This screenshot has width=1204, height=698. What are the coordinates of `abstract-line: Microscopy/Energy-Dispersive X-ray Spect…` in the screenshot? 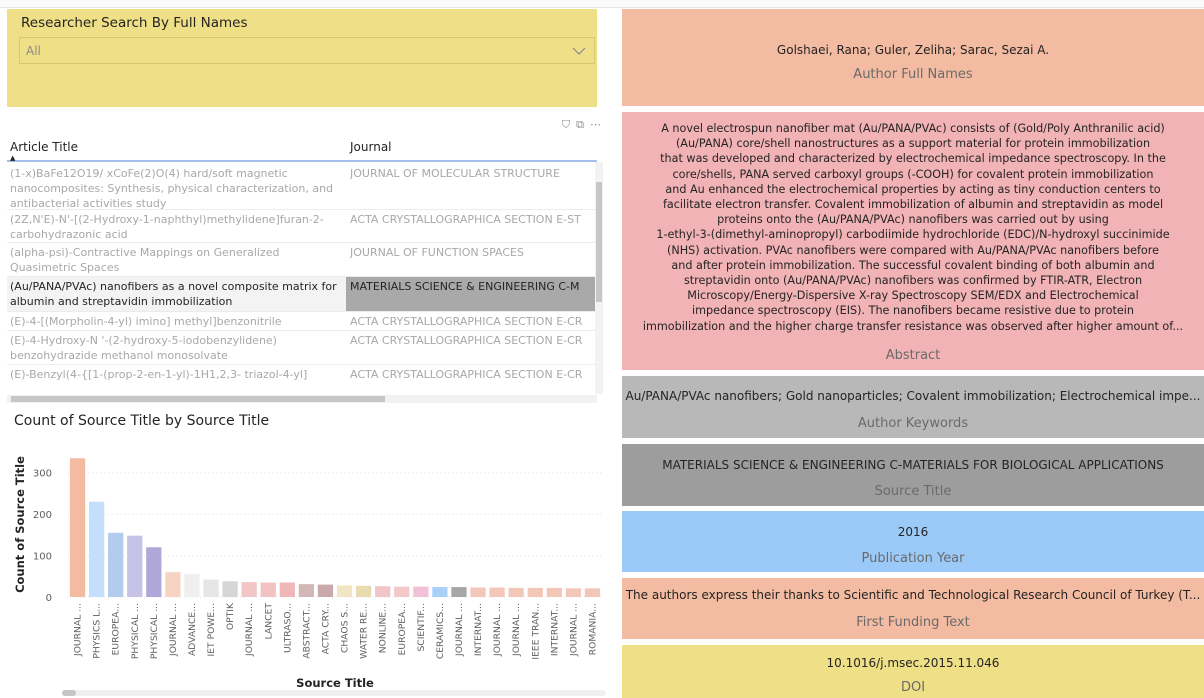 It's located at (913, 296).